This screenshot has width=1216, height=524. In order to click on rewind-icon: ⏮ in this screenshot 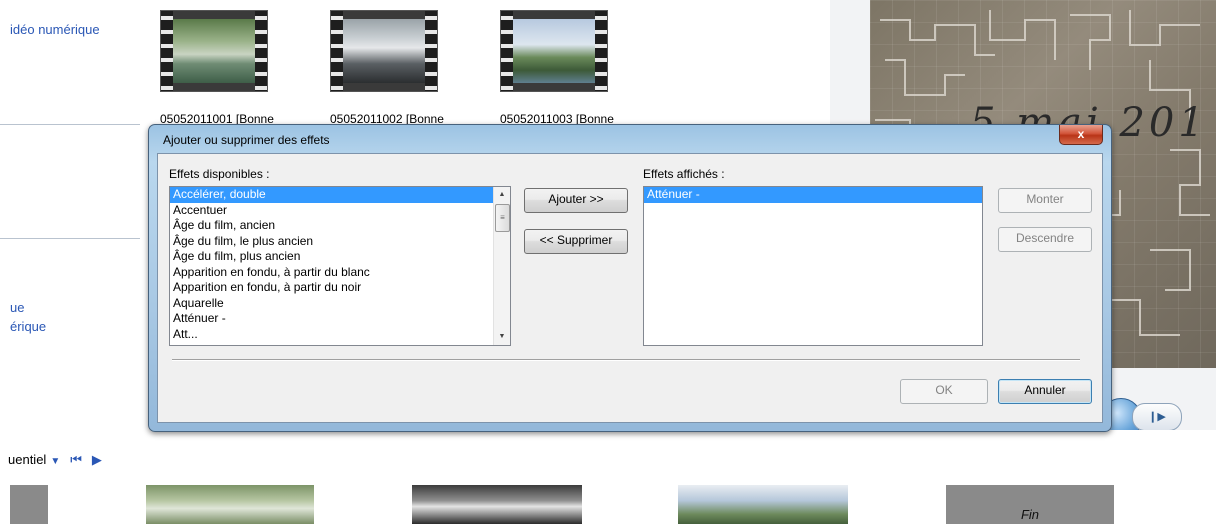, I will do `click(76, 459)`.